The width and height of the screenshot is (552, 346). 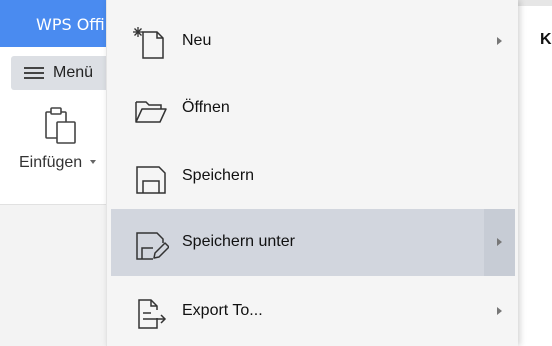 I want to click on save-icon, so click(x=151, y=180).